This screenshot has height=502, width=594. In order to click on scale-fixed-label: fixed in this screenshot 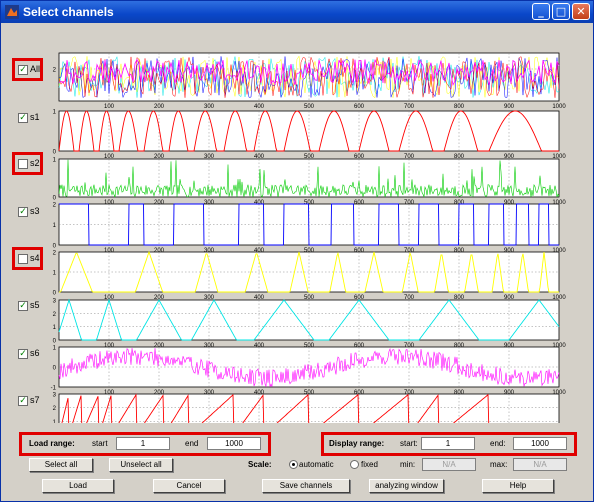, I will do `click(369, 464)`.